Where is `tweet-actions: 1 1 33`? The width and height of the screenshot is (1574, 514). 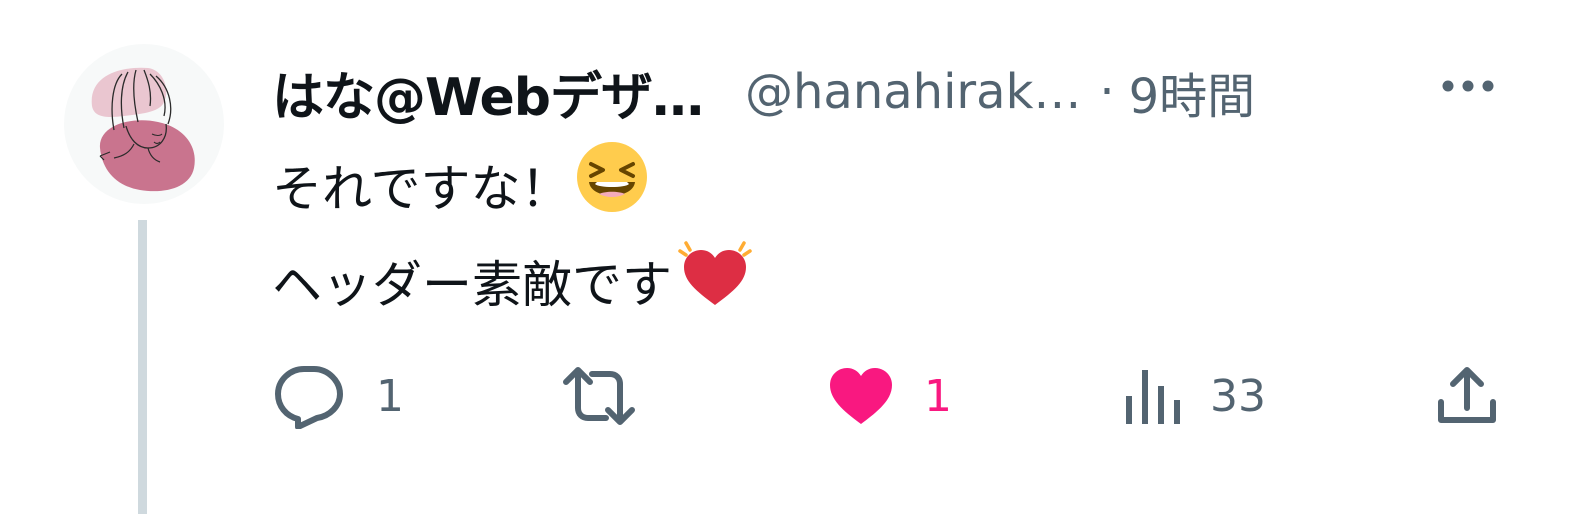
tweet-actions: 1 1 33 is located at coordinates (887, 396).